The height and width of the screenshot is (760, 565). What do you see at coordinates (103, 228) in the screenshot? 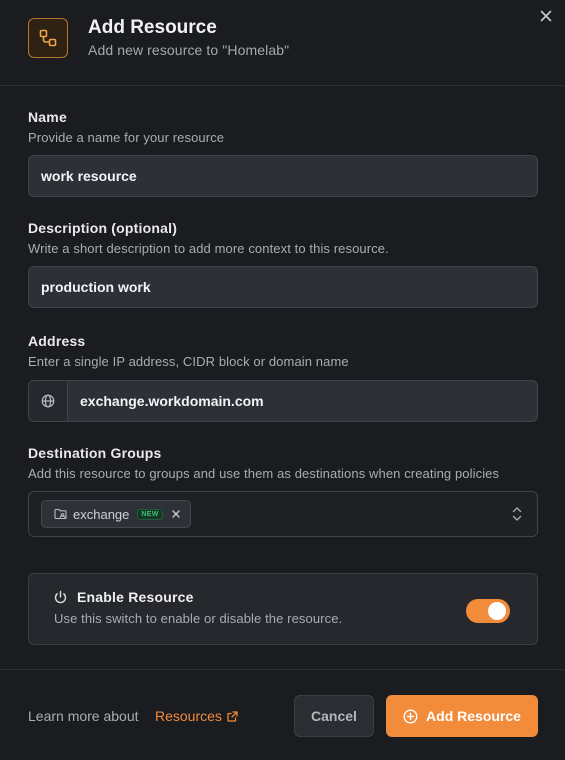
I see `description-label: Description (optional)` at bounding box center [103, 228].